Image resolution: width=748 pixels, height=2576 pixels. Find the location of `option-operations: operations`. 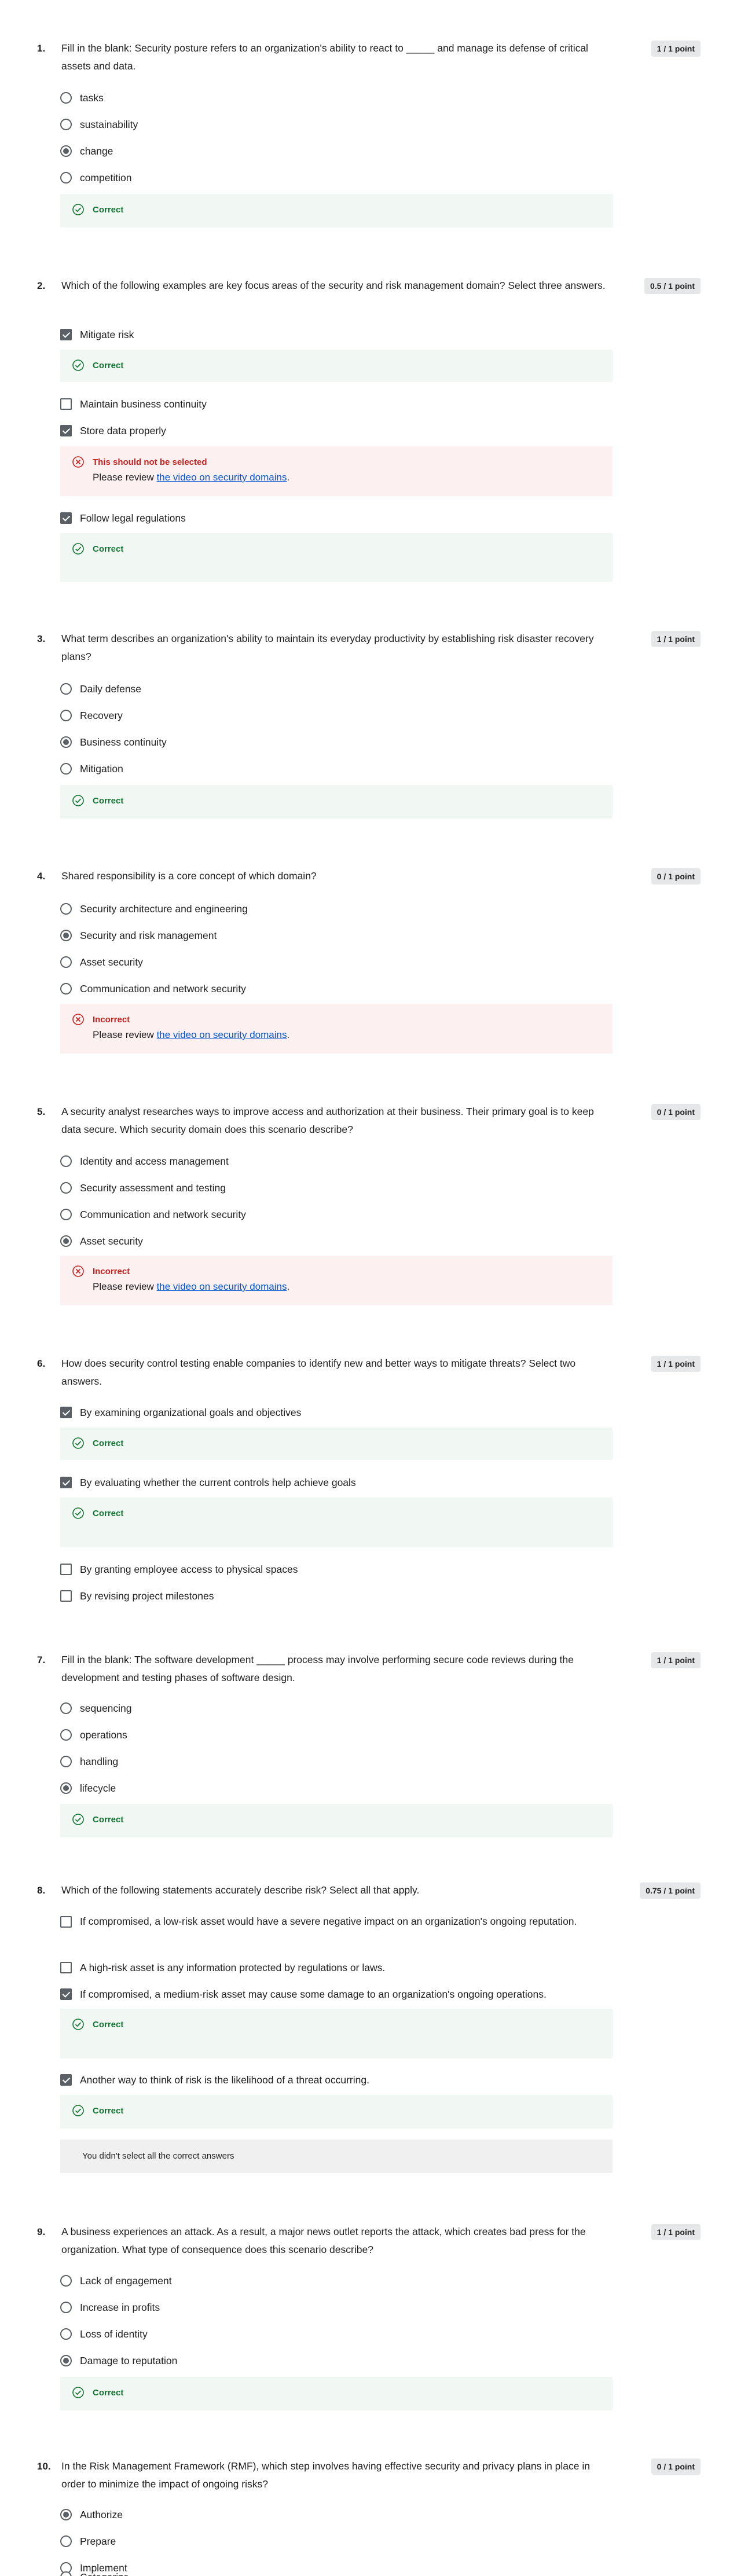

option-operations: operations is located at coordinates (93, 1735).